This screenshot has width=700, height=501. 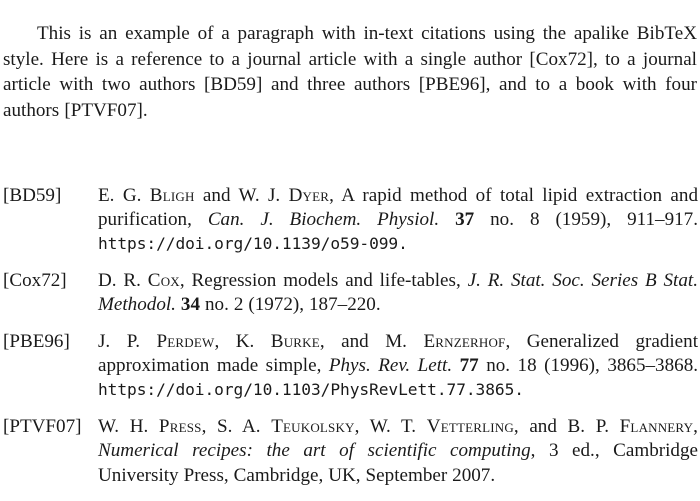 I want to click on volume-number: 77, so click(x=469, y=366).